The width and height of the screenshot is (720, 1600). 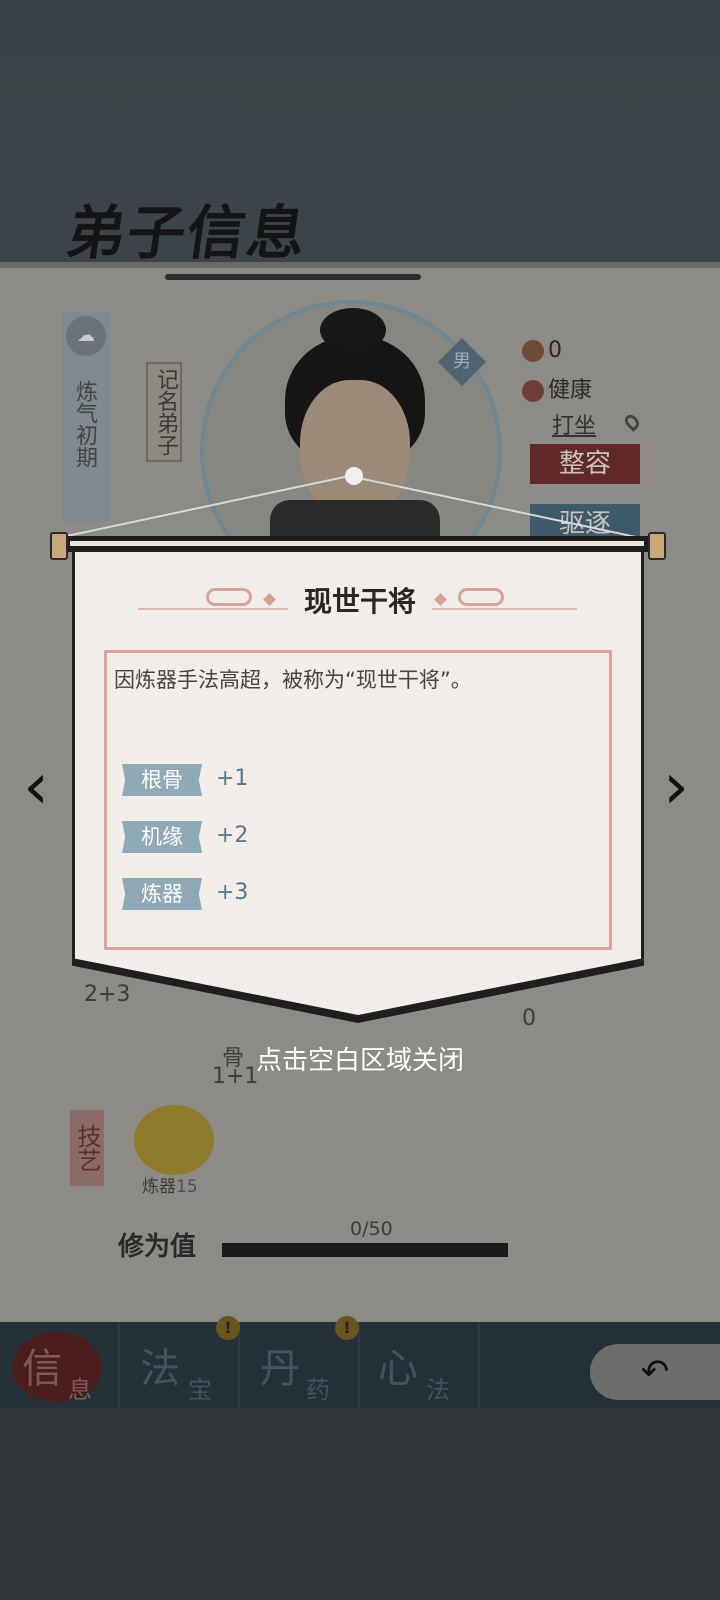 What do you see at coordinates (36, 787) in the screenshot?
I see `chevron-left-icon: ‹` at bounding box center [36, 787].